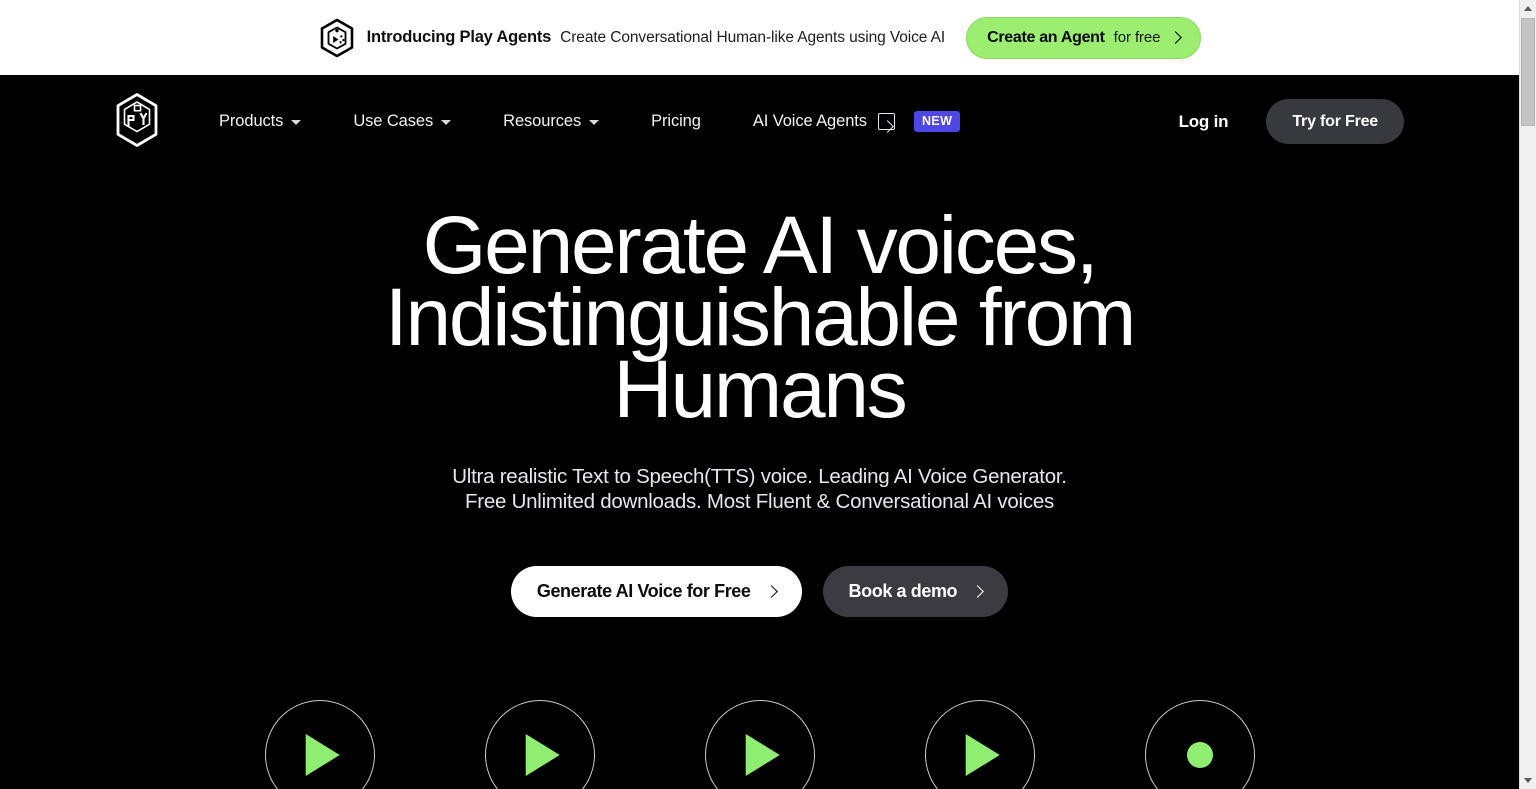  What do you see at coordinates (809, 121) in the screenshot?
I see `nav-item-ai-voice-agents-label: AI Voice Agents` at bounding box center [809, 121].